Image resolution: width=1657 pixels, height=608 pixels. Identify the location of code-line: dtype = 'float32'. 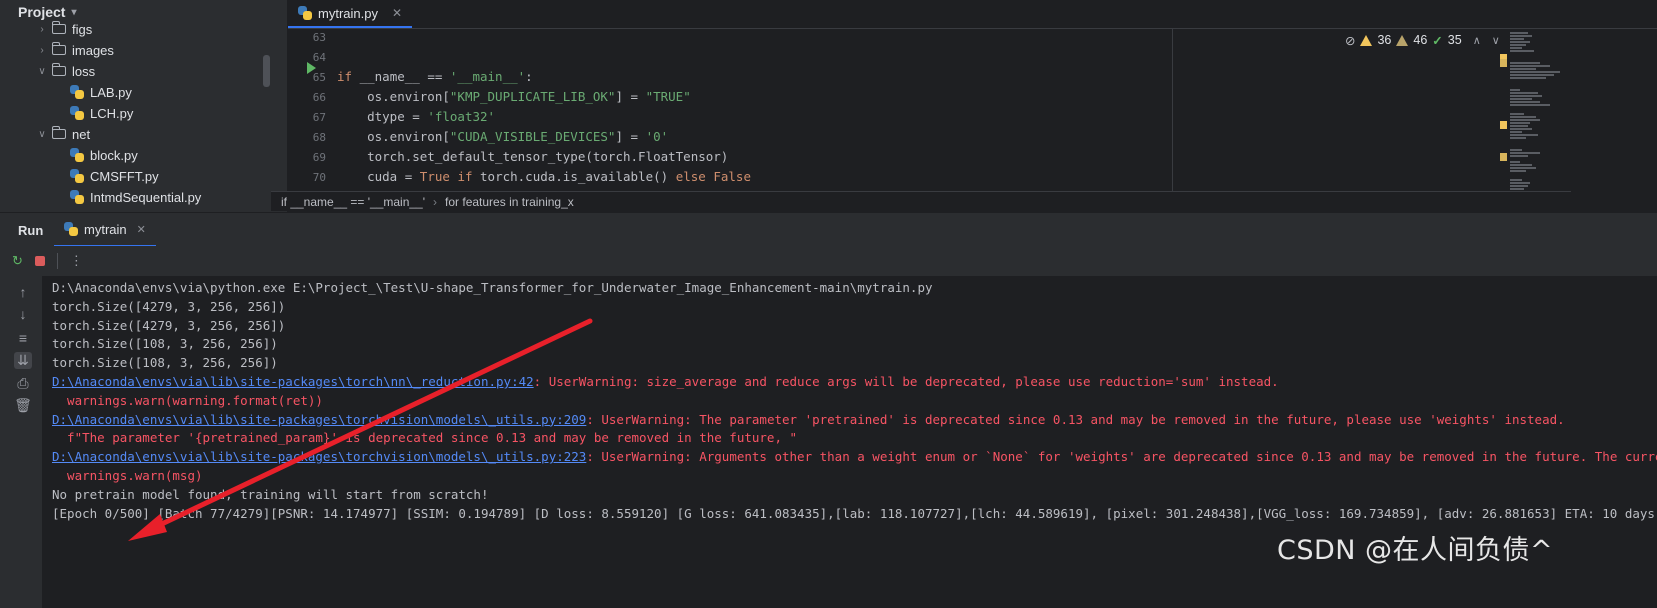
(416, 117).